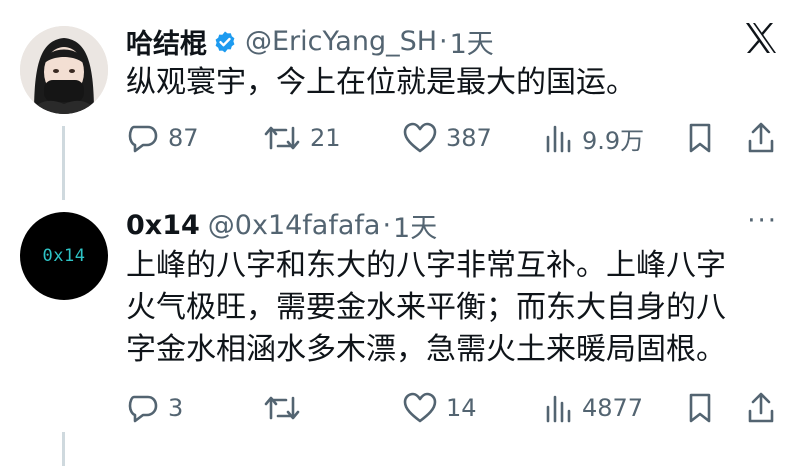  What do you see at coordinates (613, 408) in the screenshot?
I see `views-count: 4877` at bounding box center [613, 408].